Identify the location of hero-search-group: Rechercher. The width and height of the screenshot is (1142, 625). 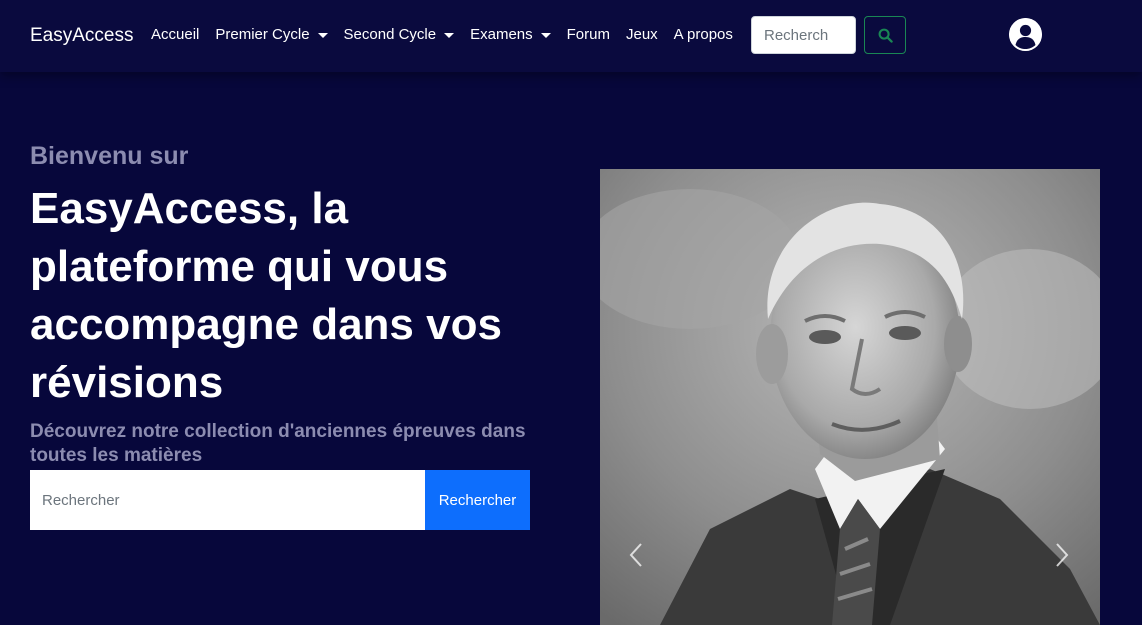
(280, 500).